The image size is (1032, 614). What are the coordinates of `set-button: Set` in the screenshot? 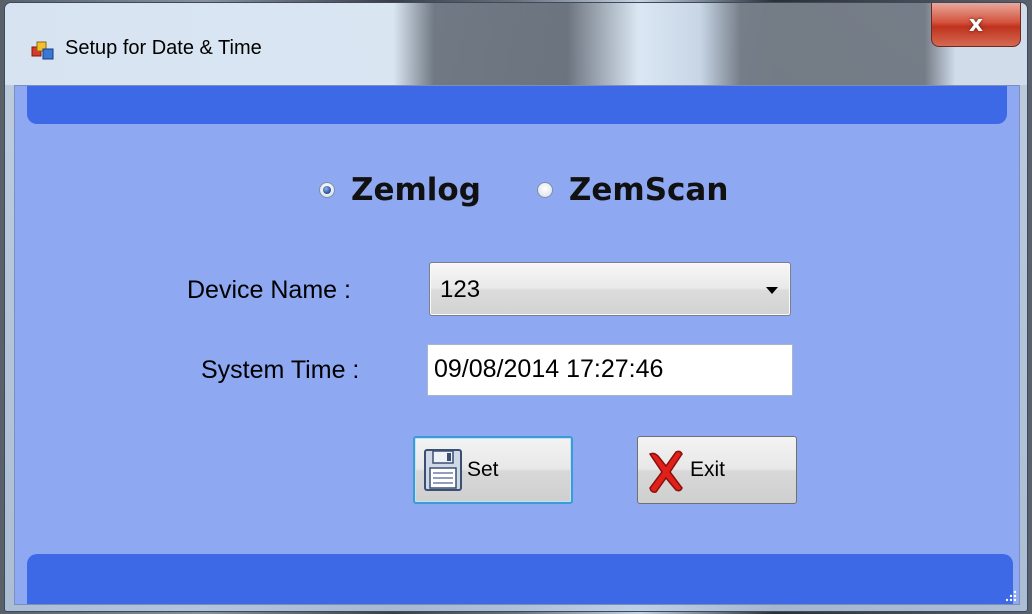 It's located at (493, 470).